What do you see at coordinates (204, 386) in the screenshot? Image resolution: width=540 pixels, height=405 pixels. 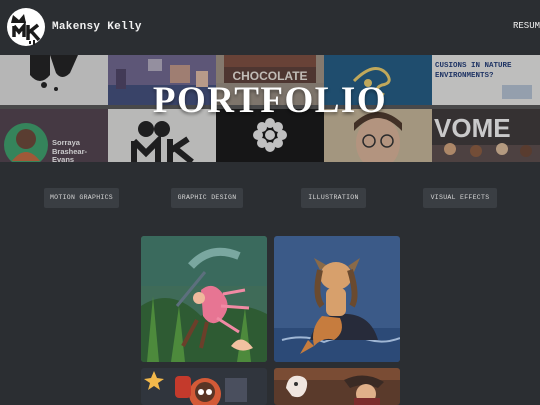 I see `gallery-item-character-illustration` at bounding box center [204, 386].